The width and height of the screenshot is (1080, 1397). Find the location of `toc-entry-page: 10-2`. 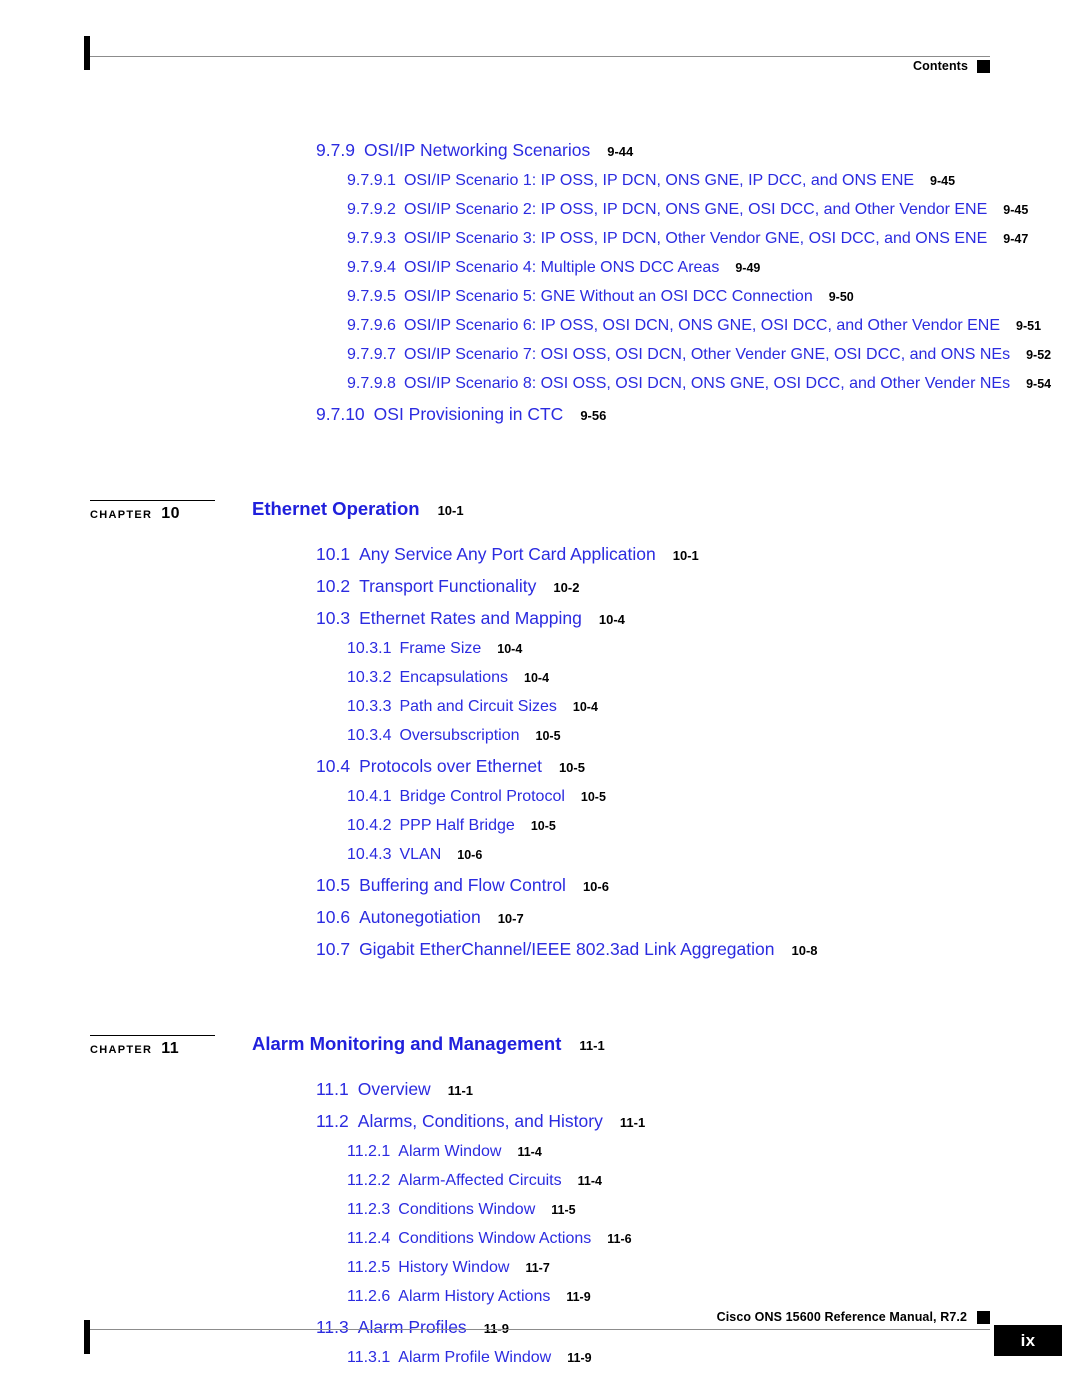

toc-entry-page: 10-2 is located at coordinates (566, 587).